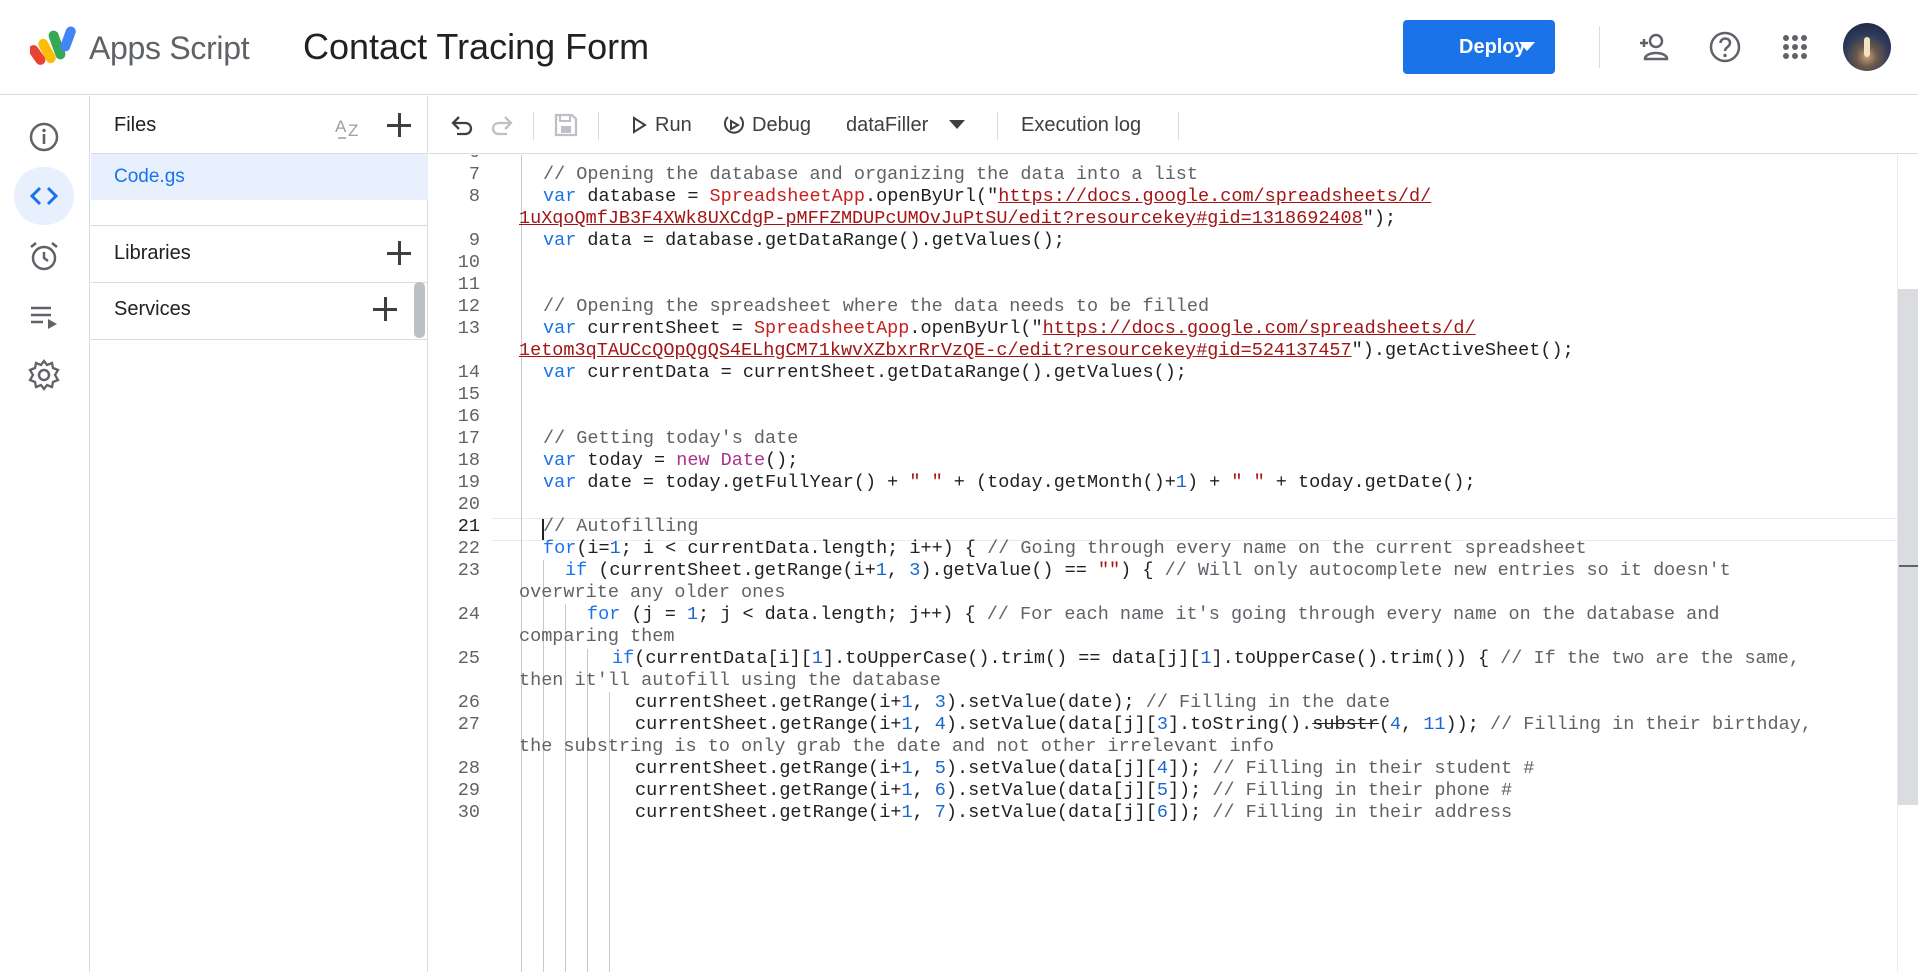  I want to click on rail-editor, so click(44, 196).